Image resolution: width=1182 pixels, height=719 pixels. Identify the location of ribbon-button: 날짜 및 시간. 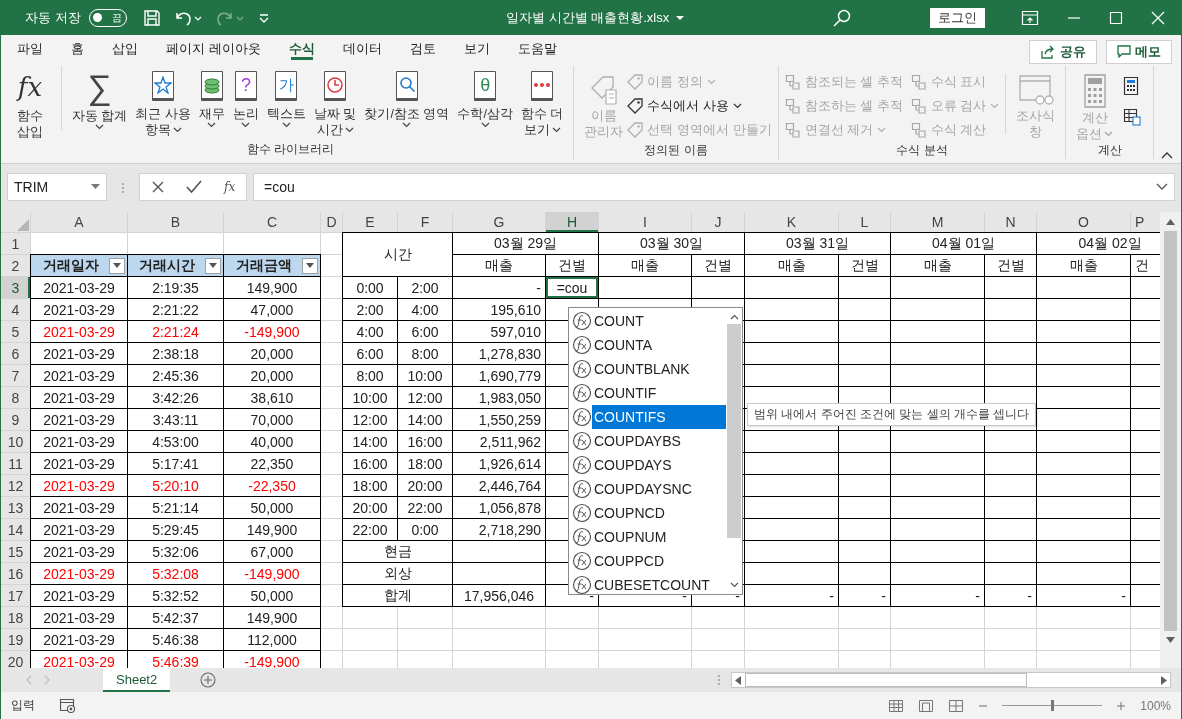
(335, 102).